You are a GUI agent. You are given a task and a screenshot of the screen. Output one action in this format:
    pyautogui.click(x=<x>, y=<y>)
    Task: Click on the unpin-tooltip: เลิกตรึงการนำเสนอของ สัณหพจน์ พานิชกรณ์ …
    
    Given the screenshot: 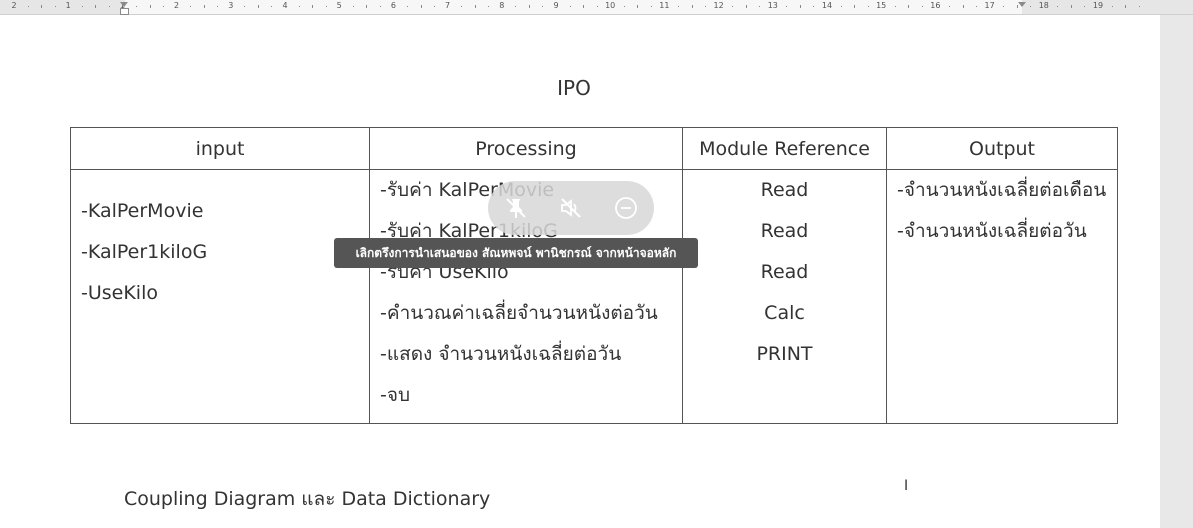 What is the action you would take?
    pyautogui.click(x=516, y=253)
    